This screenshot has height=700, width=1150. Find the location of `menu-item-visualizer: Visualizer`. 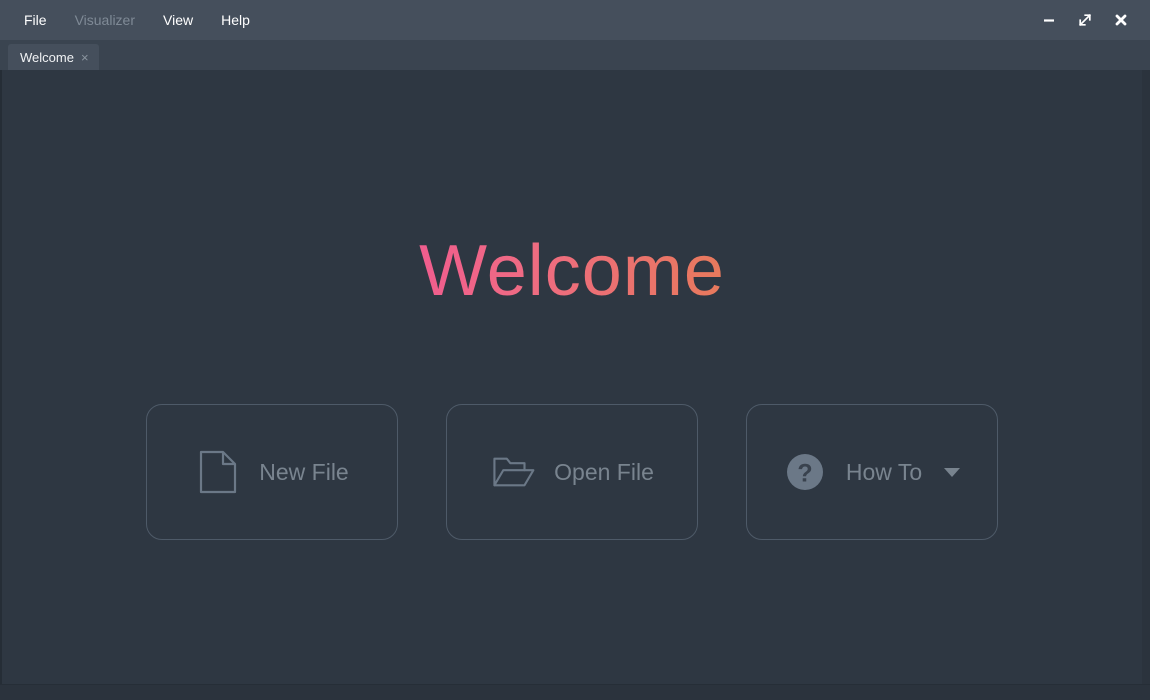

menu-item-visualizer: Visualizer is located at coordinates (104, 20).